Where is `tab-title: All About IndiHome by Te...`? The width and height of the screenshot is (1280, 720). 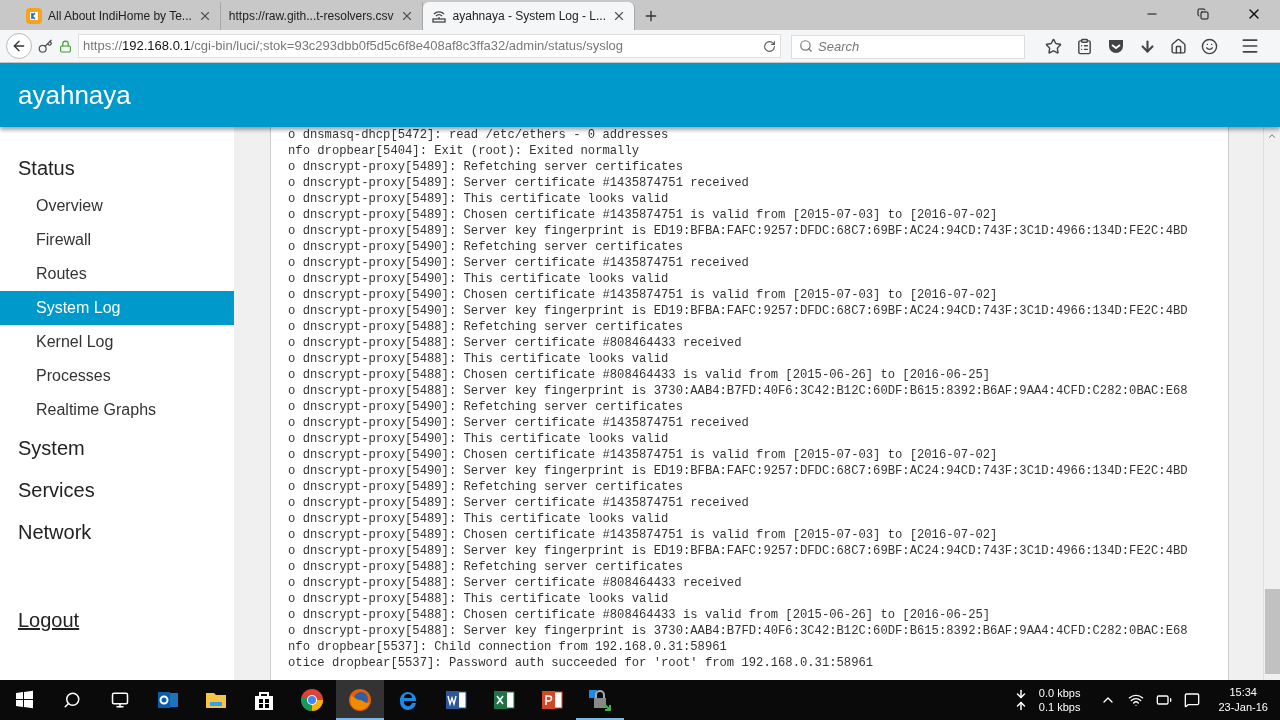
tab-title: All About IndiHome by Te... is located at coordinates (120, 16).